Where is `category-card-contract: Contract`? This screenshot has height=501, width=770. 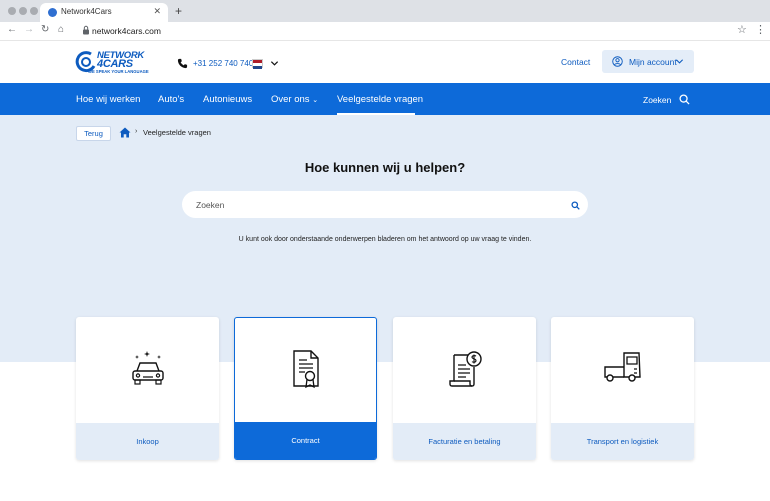
category-card-contract: Contract is located at coordinates (305, 388).